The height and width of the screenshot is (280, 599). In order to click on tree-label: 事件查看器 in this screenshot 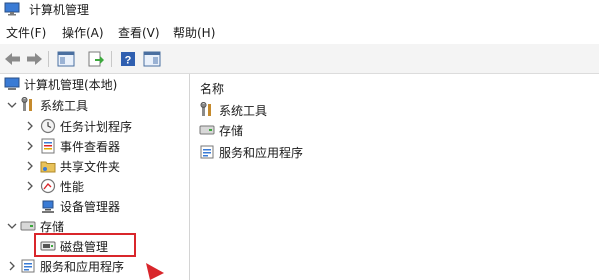, I will do `click(90, 146)`.